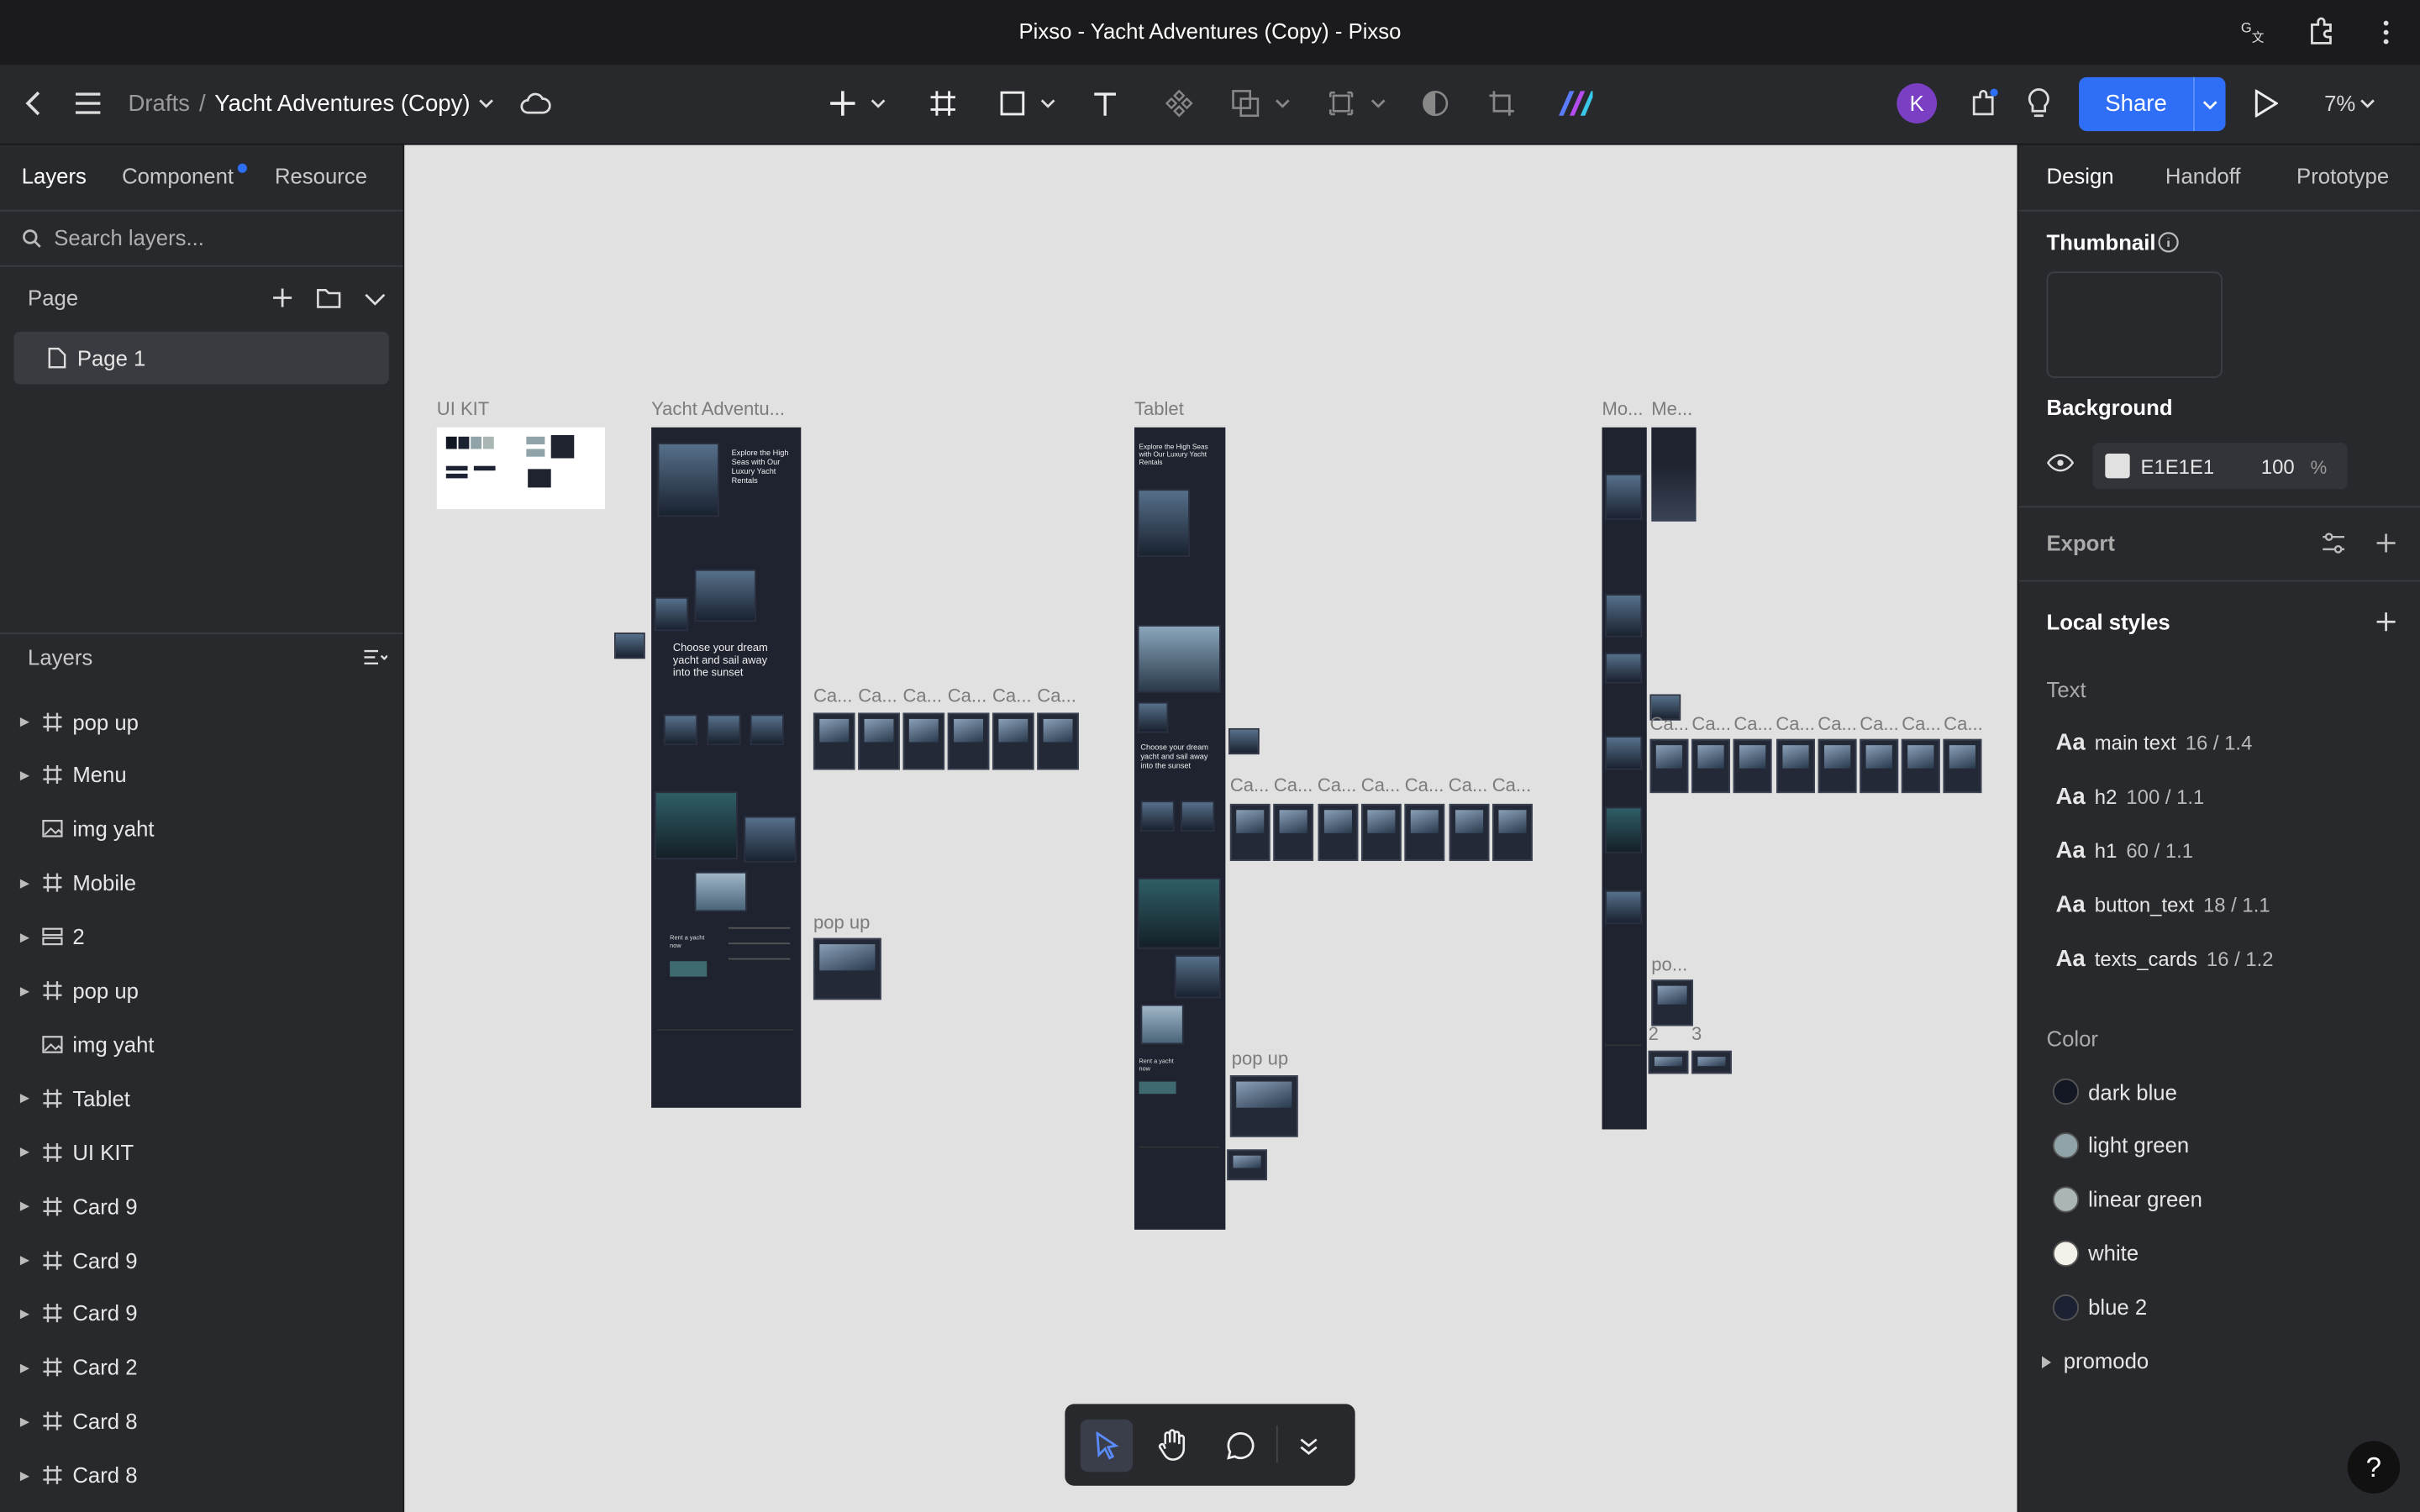 This screenshot has height=1512, width=2420. What do you see at coordinates (1575, 103) in the screenshot?
I see `ai-plugin-icon` at bounding box center [1575, 103].